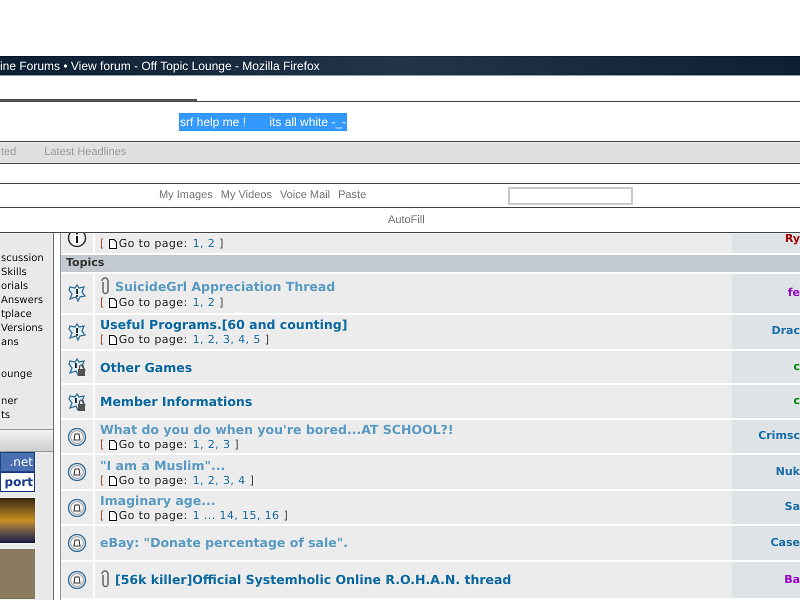 The width and height of the screenshot is (800, 600). I want to click on topics-header: Topics, so click(85, 263).